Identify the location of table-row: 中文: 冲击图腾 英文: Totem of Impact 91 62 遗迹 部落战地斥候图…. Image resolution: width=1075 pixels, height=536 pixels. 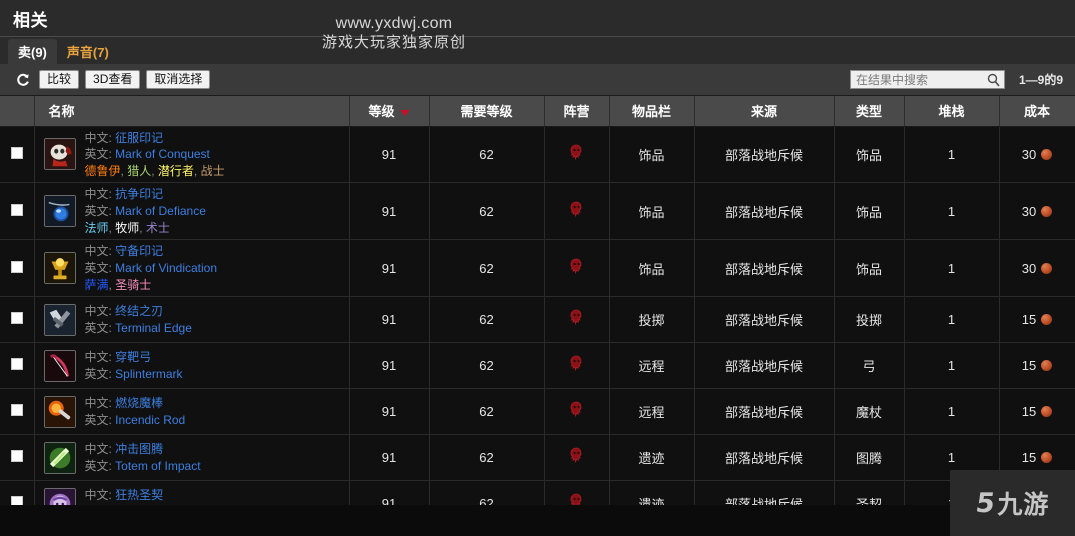
(537, 458).